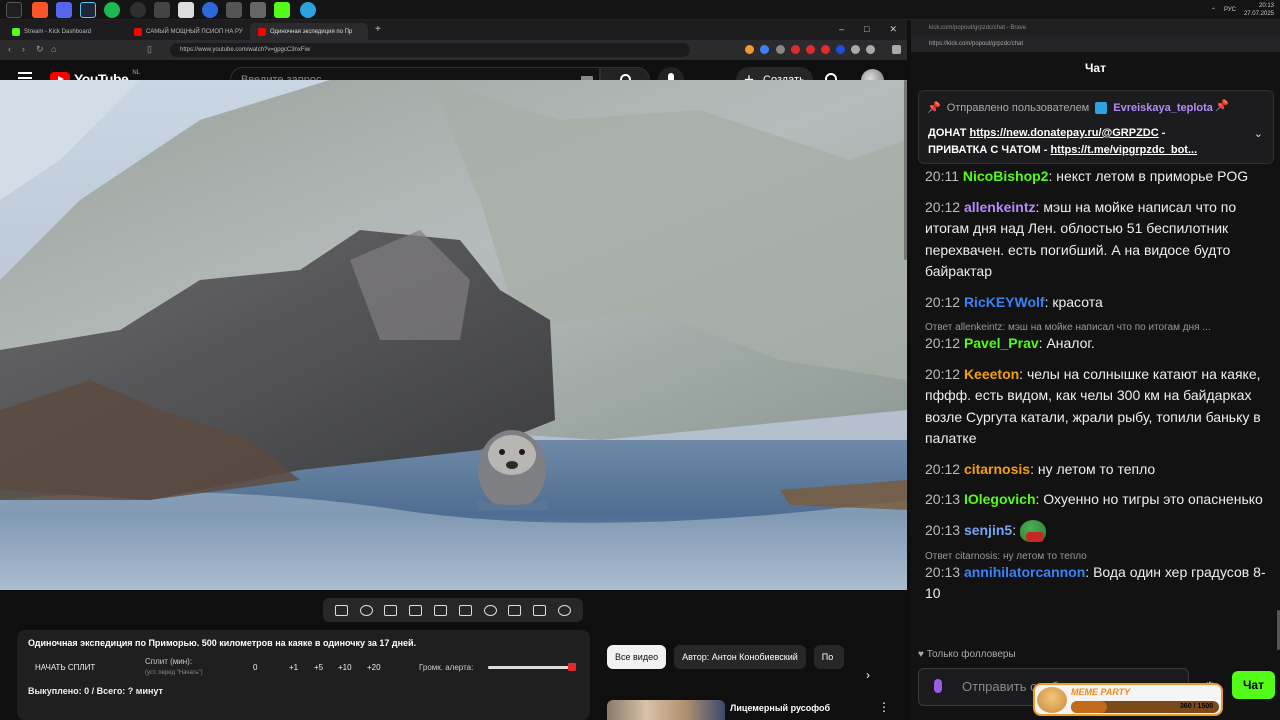 The image size is (1280, 720). Describe the element at coordinates (416, 610) in the screenshot. I see `film-icon` at that location.